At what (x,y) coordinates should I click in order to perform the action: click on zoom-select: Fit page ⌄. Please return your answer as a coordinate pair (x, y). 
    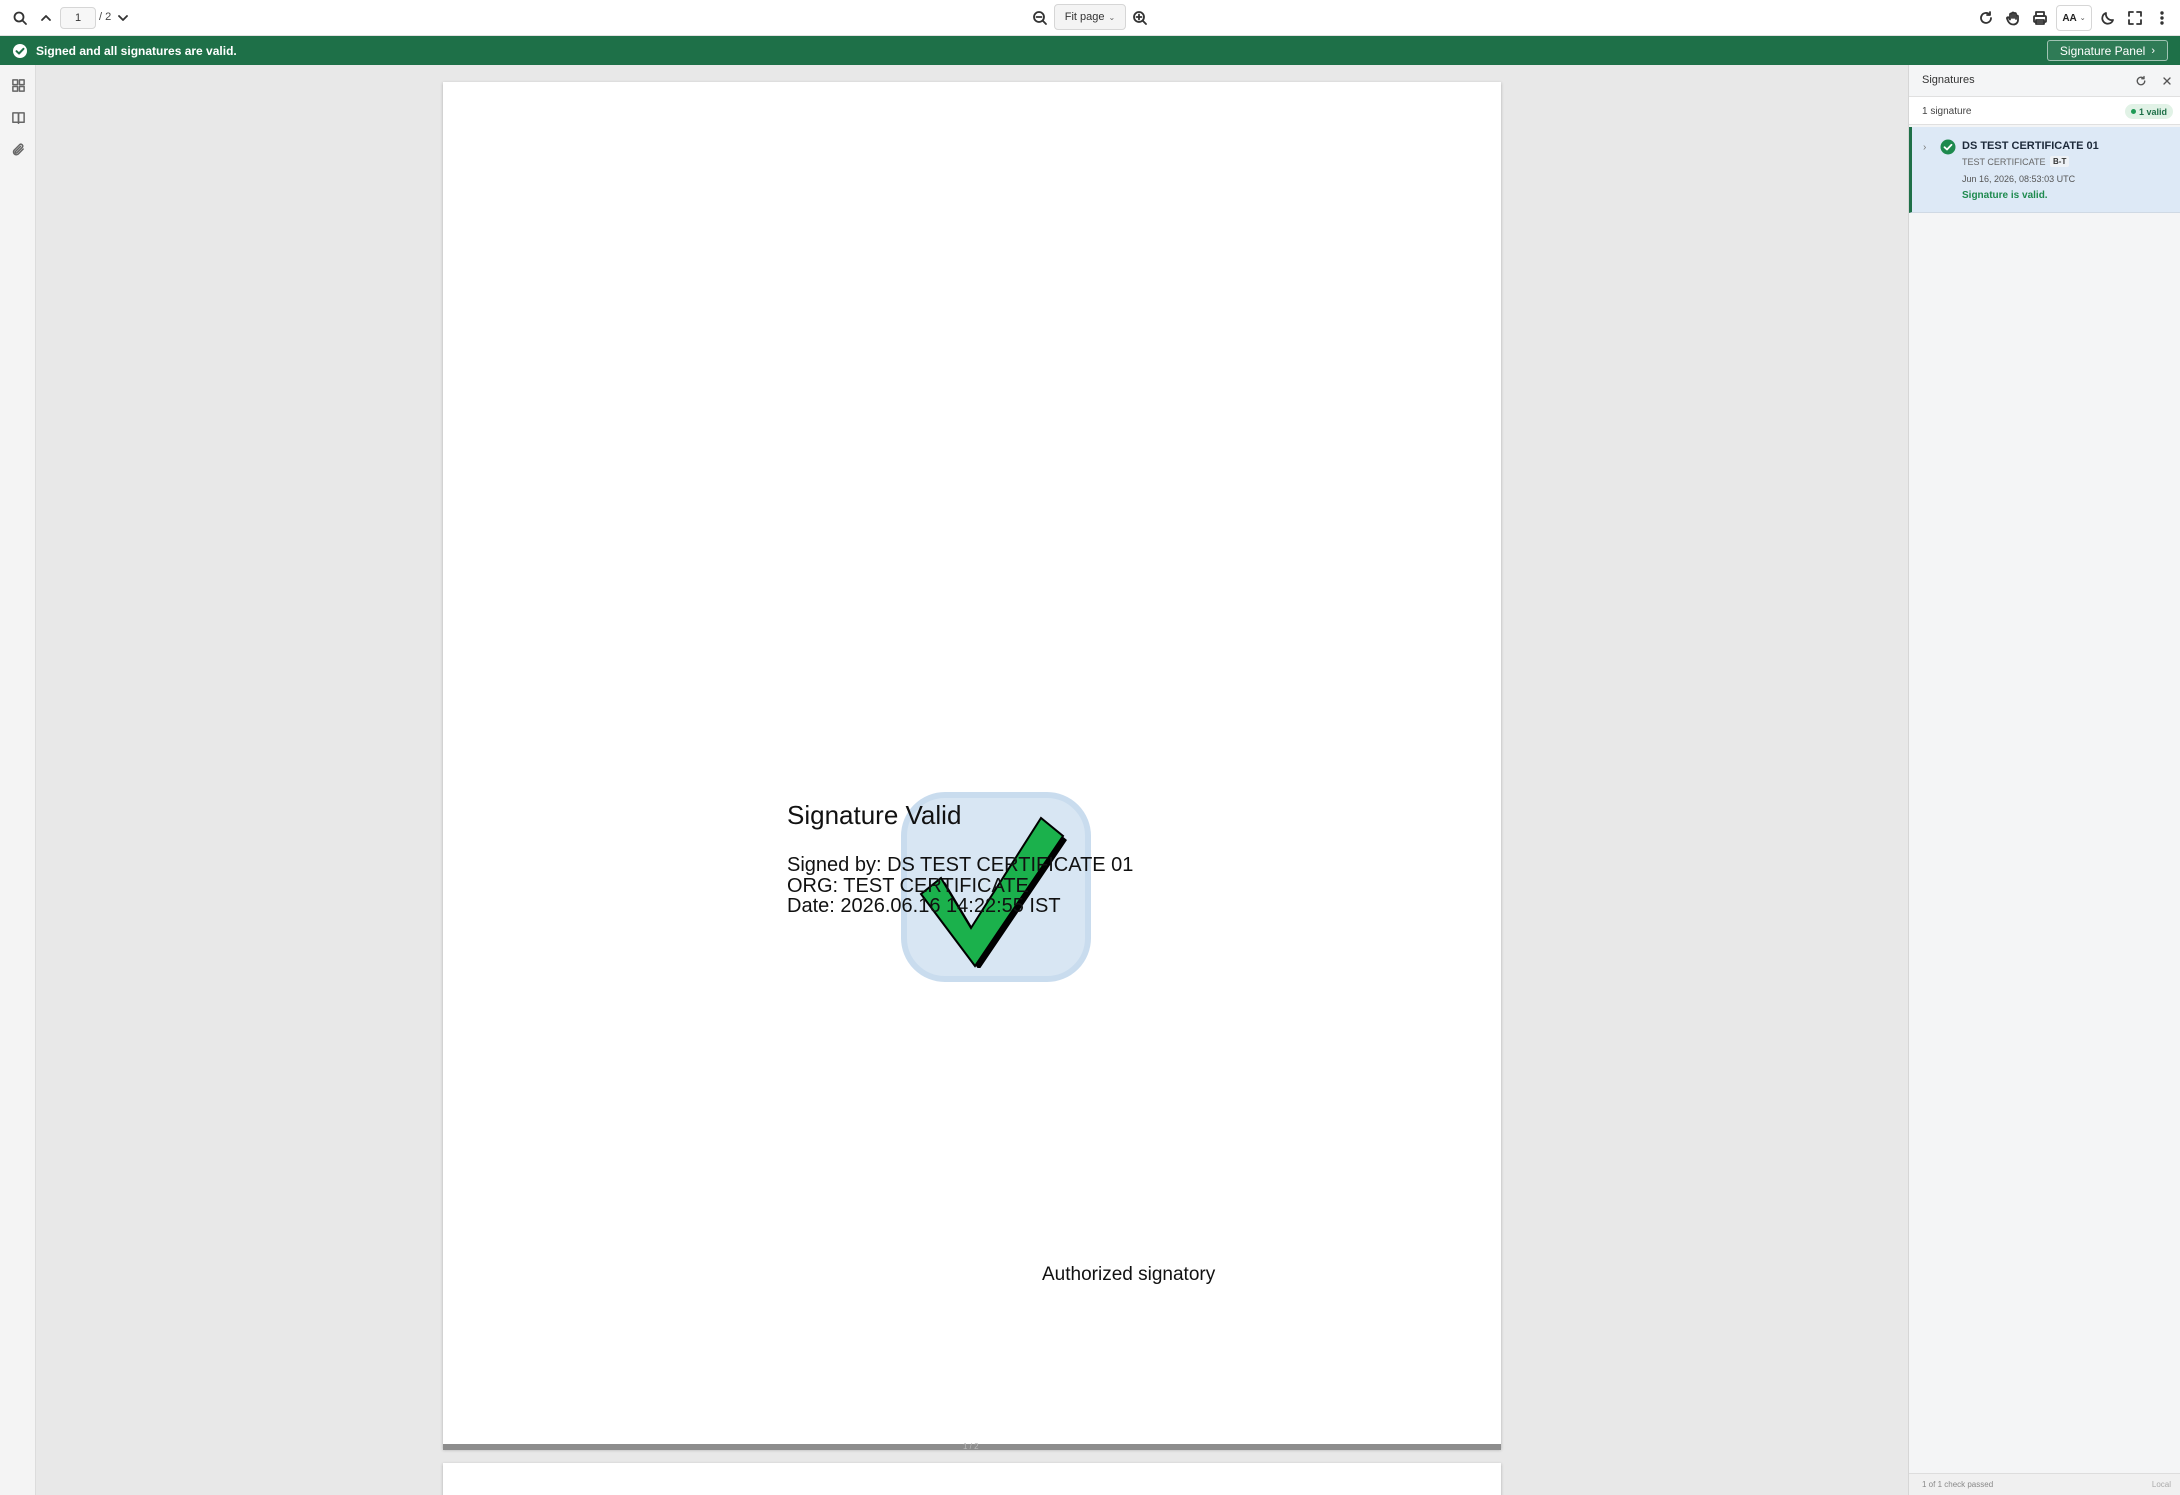
    Looking at the image, I should click on (1090, 17).